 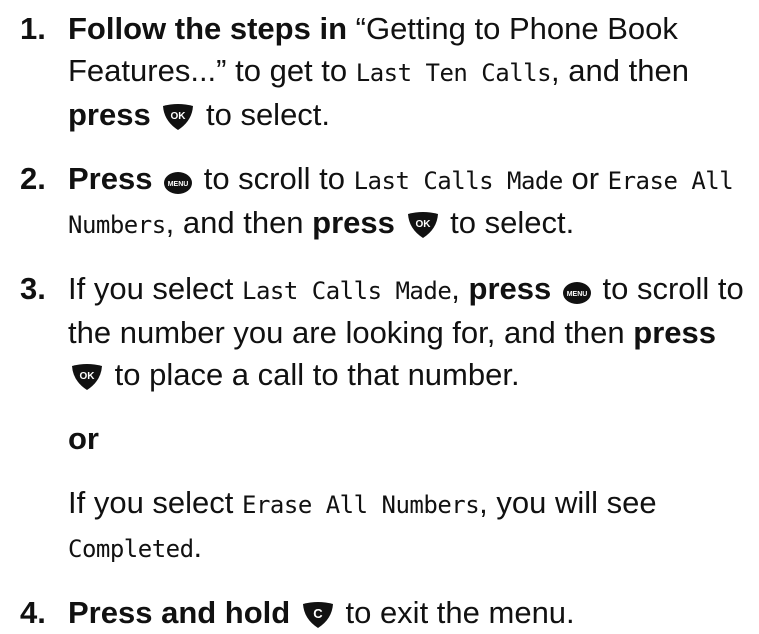 I want to click on display-text-completed: Completed, so click(x=131, y=549).